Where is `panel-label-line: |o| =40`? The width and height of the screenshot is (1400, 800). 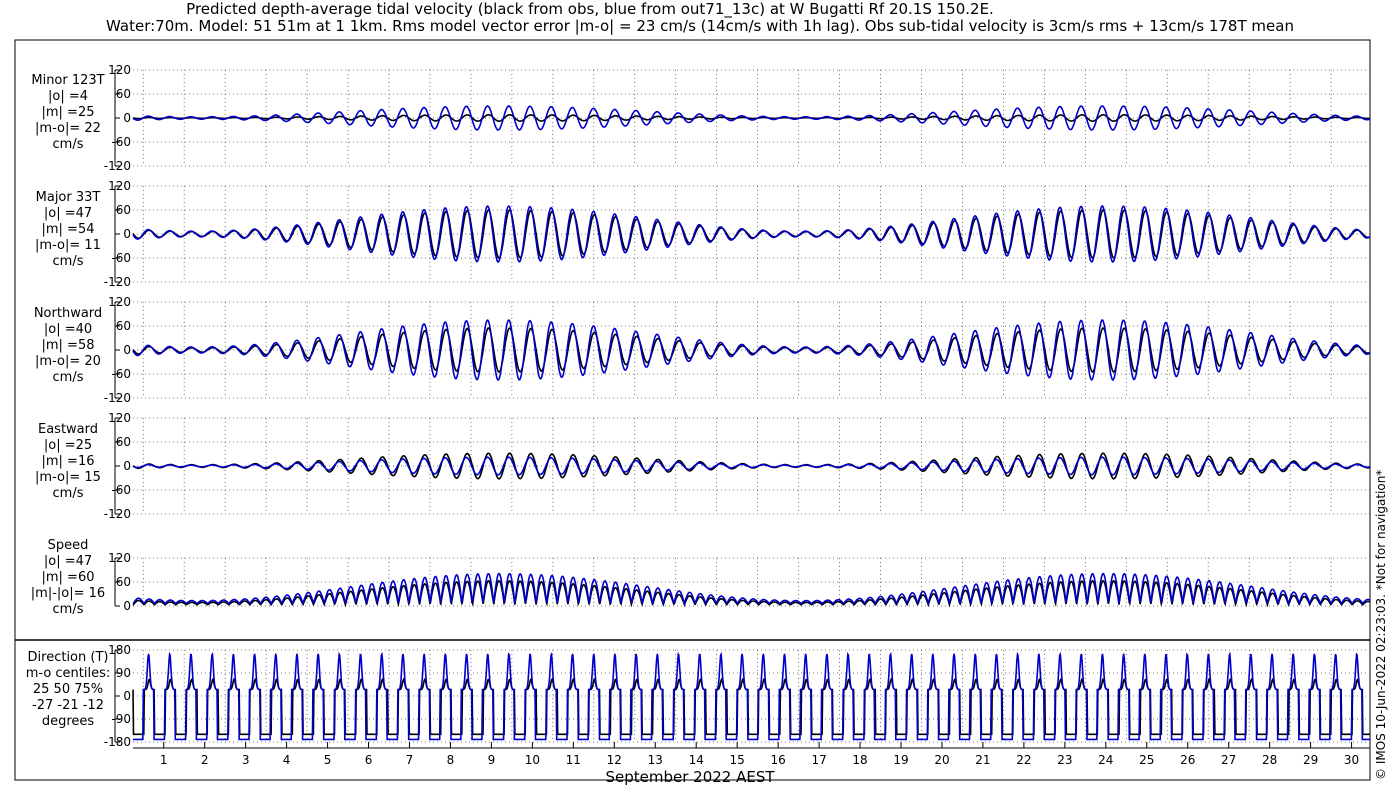 panel-label-line: |o| =40 is located at coordinates (68, 329).